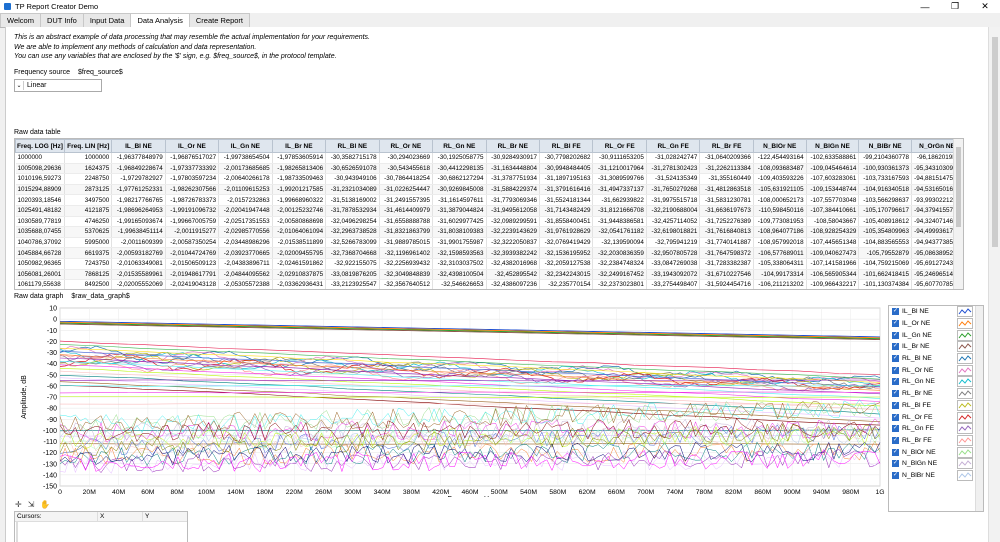 The height and width of the screenshot is (542, 1000). What do you see at coordinates (299, 253) in the screenshot?
I see `table-cell: -2,02009455795` at bounding box center [299, 253].